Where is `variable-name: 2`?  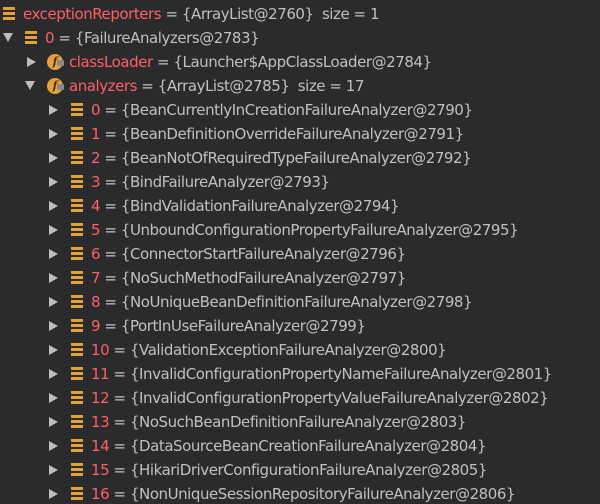 variable-name: 2 is located at coordinates (96, 158).